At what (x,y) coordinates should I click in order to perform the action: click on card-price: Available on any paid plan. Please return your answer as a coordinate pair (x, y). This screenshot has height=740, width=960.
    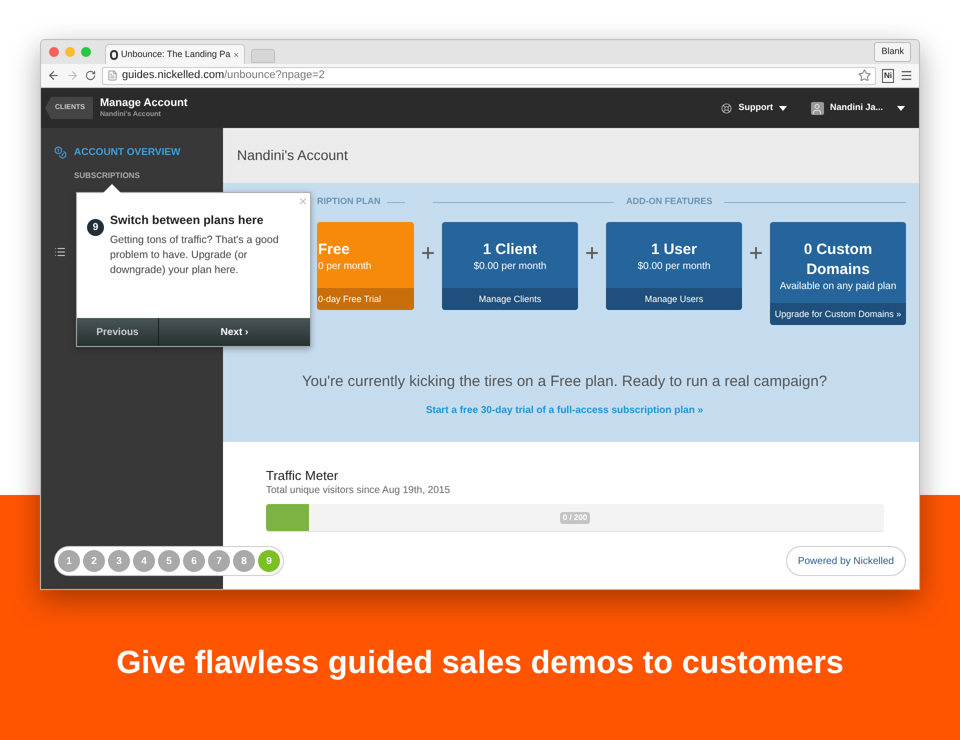
    Looking at the image, I should click on (838, 286).